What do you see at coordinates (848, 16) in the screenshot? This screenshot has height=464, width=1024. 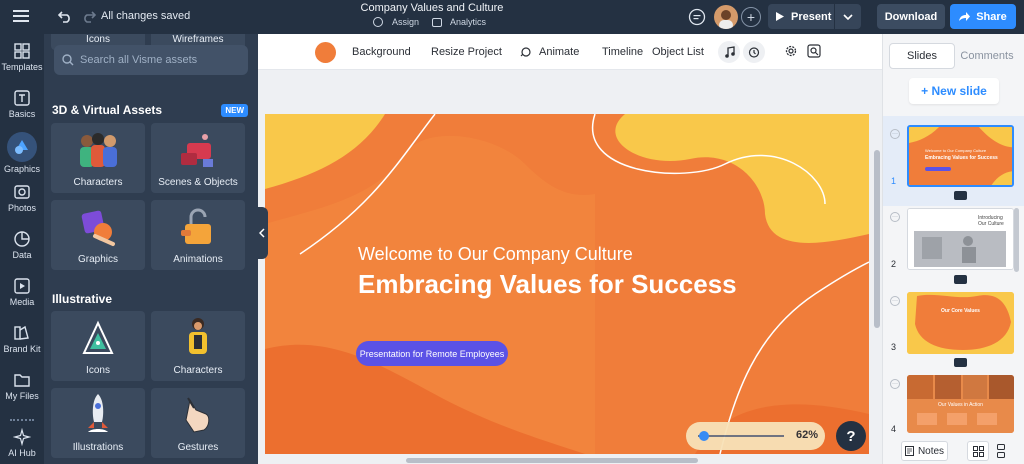 I see `present-options-button` at bounding box center [848, 16].